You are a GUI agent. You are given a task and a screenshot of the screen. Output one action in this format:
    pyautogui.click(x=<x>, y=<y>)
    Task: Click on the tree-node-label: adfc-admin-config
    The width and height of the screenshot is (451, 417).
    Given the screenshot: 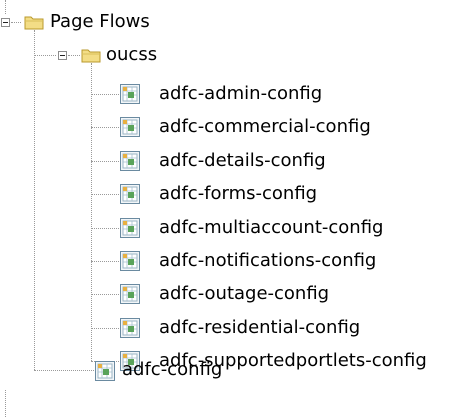 What is the action you would take?
    pyautogui.click(x=240, y=94)
    